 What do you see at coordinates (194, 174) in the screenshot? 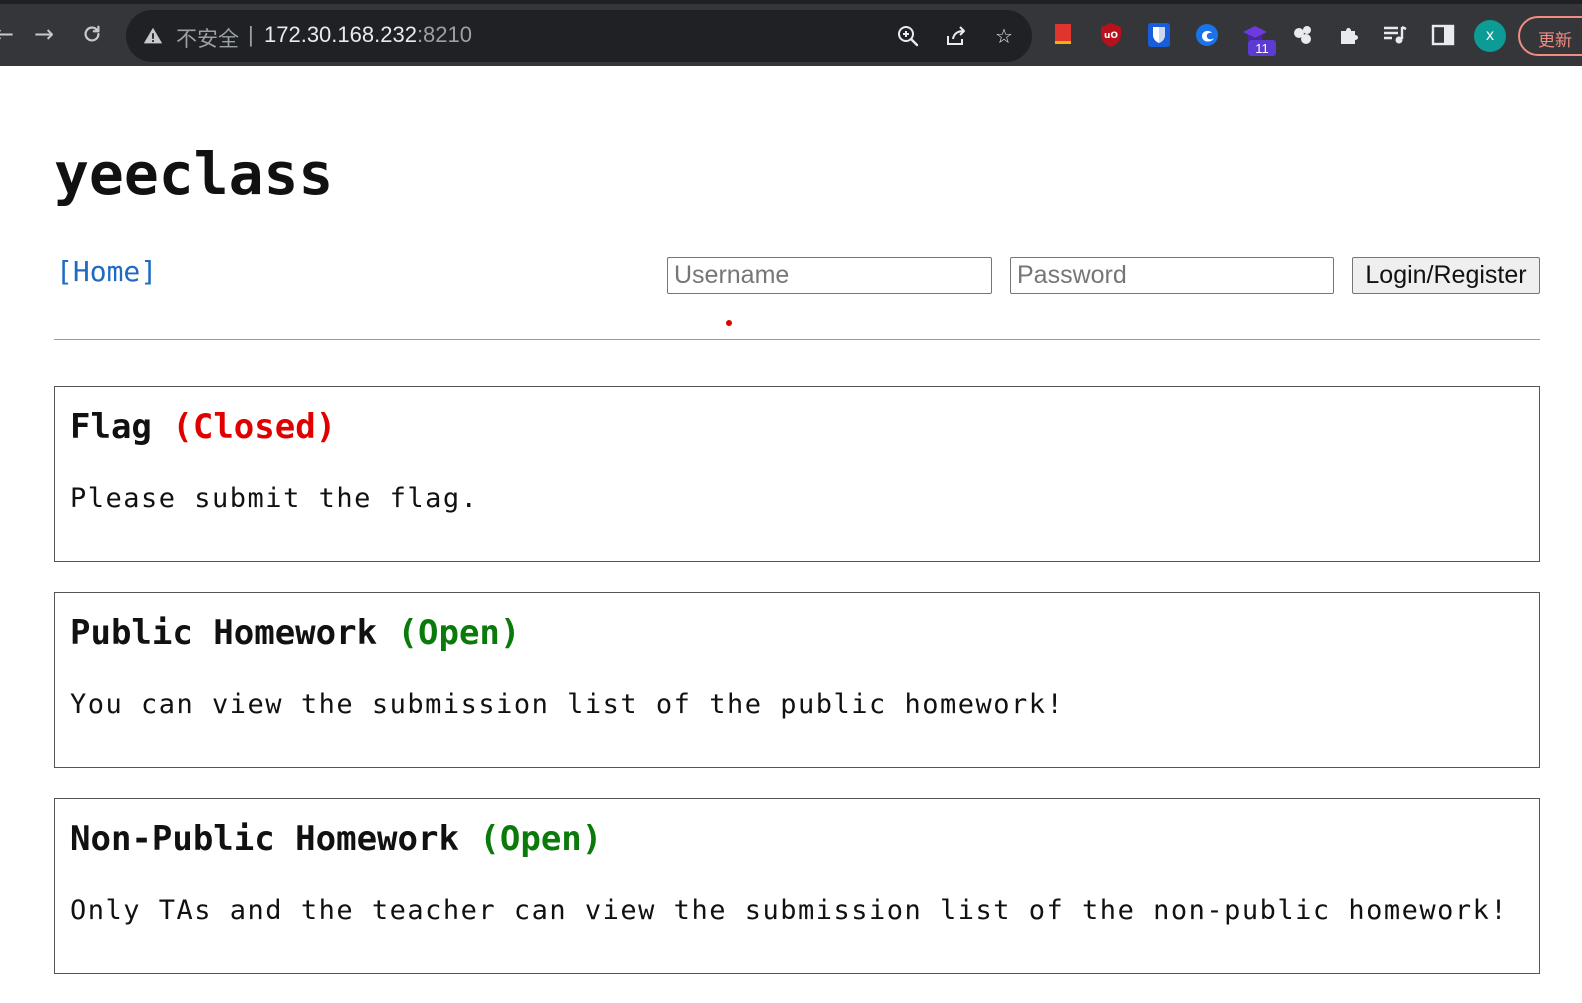
I see `site-title: yeeclass` at bounding box center [194, 174].